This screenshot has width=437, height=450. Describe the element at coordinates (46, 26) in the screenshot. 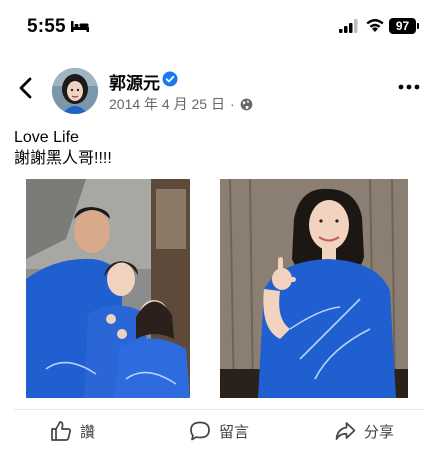

I see `status-time: 5:55` at that location.